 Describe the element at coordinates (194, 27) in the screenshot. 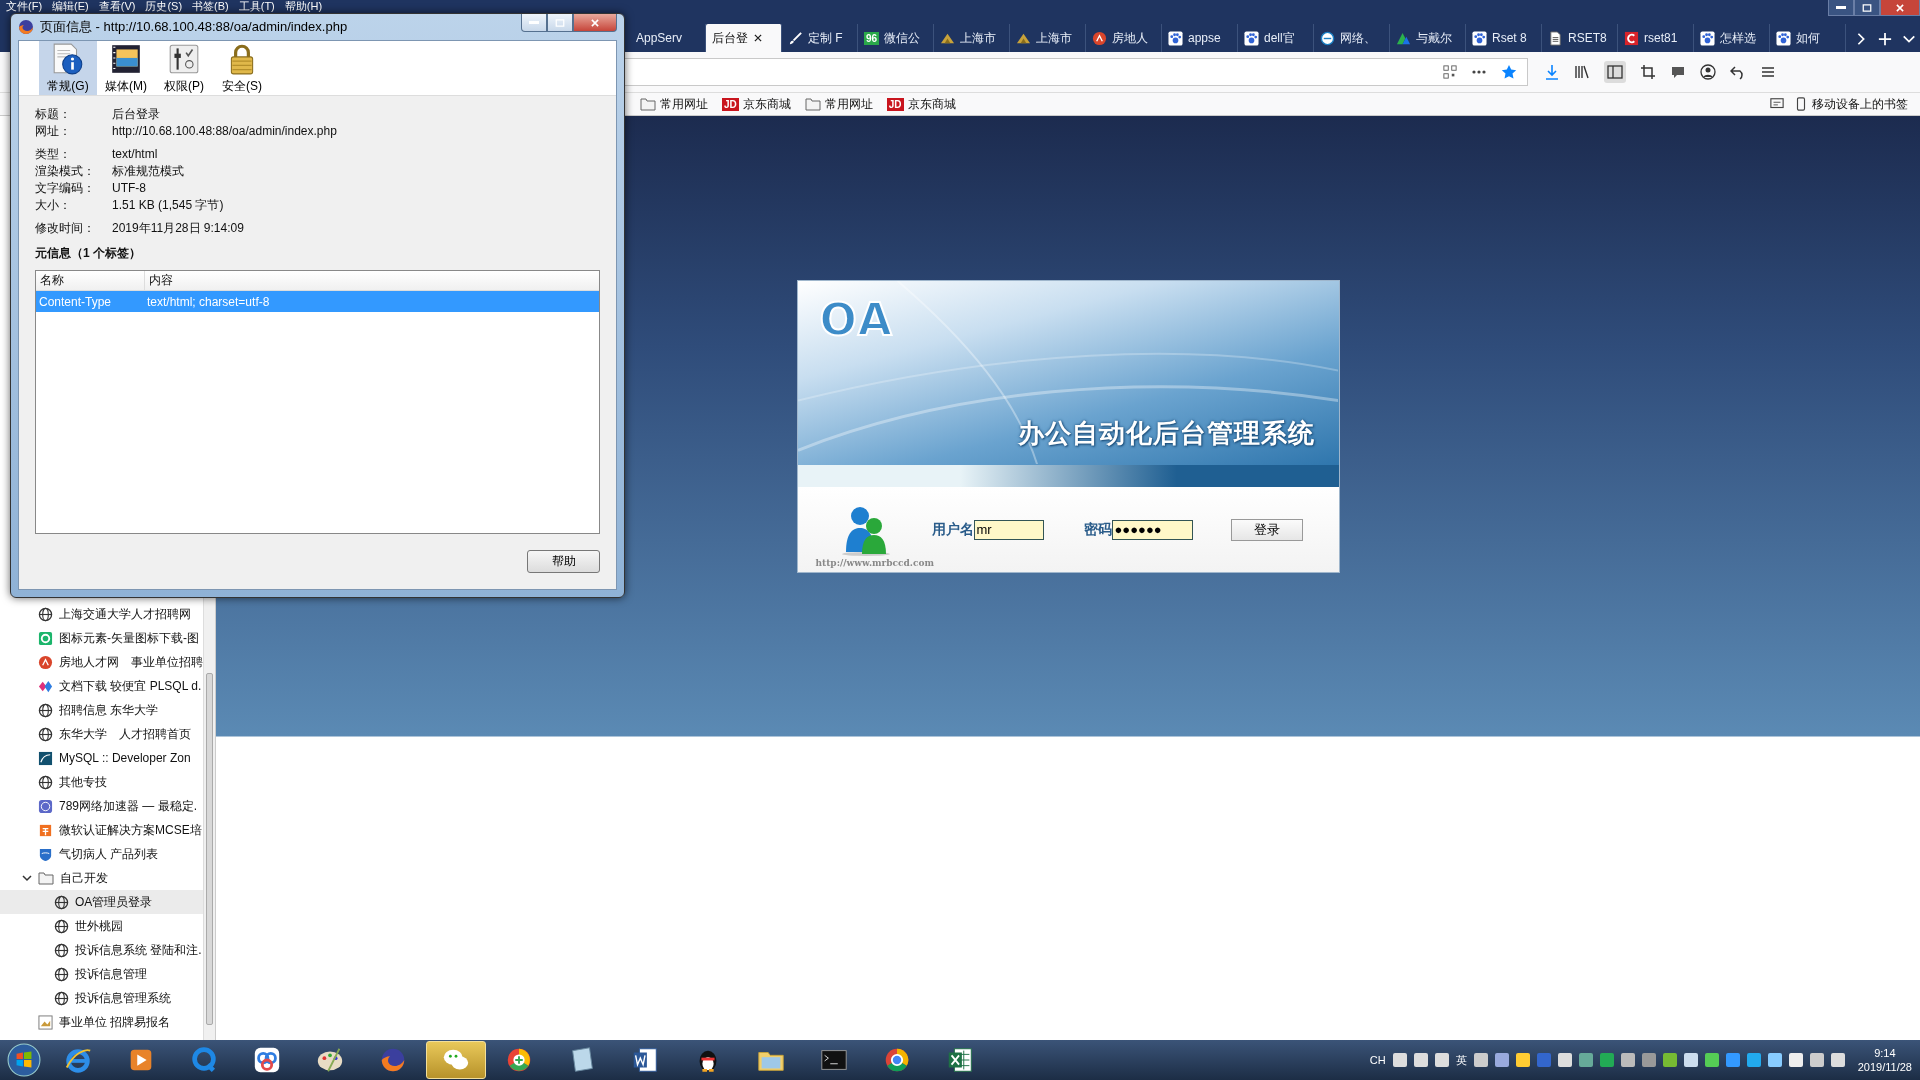

I see `dialog-title: 页面信息 - http://10.68.100.48:88/oa/admin/index.php` at that location.